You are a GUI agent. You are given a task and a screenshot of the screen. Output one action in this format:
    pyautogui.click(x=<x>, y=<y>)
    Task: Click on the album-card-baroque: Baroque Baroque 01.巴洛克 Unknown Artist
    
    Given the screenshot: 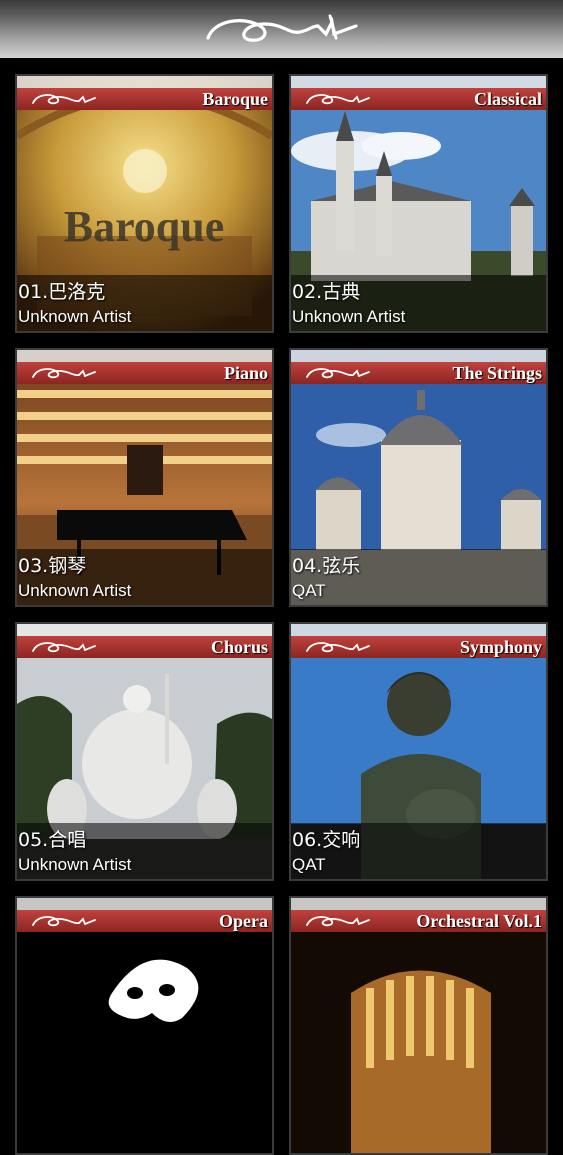 What is the action you would take?
    pyautogui.click(x=144, y=203)
    